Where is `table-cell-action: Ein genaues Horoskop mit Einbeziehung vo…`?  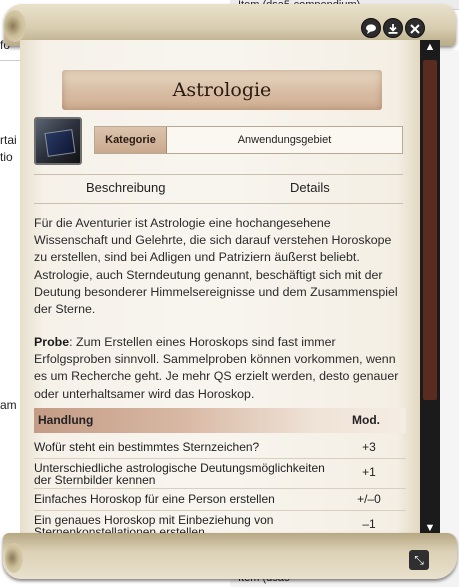
table-cell-action: Ein genaues Horoskop mit Einbeziehung vo… is located at coordinates (154, 524).